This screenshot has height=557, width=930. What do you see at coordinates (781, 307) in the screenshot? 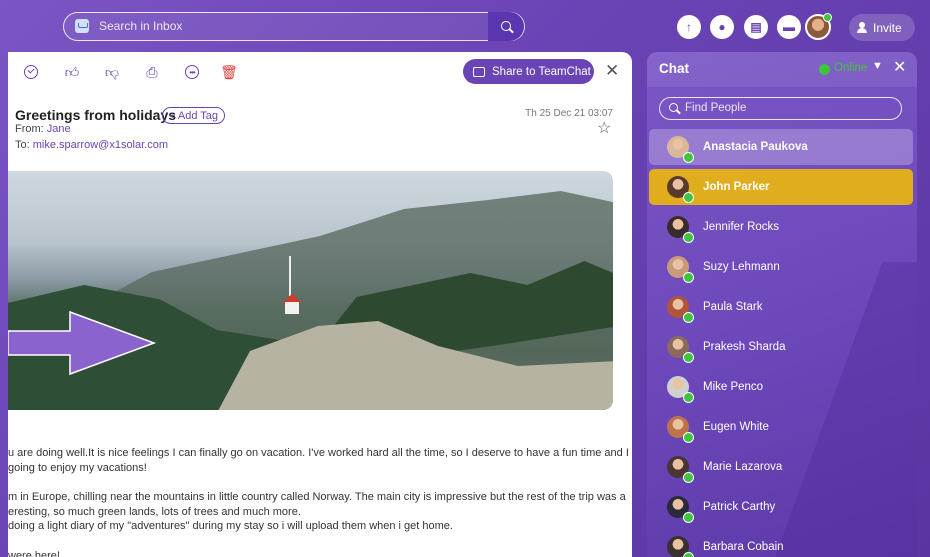
I see `contact-item: Paula Stark` at bounding box center [781, 307].